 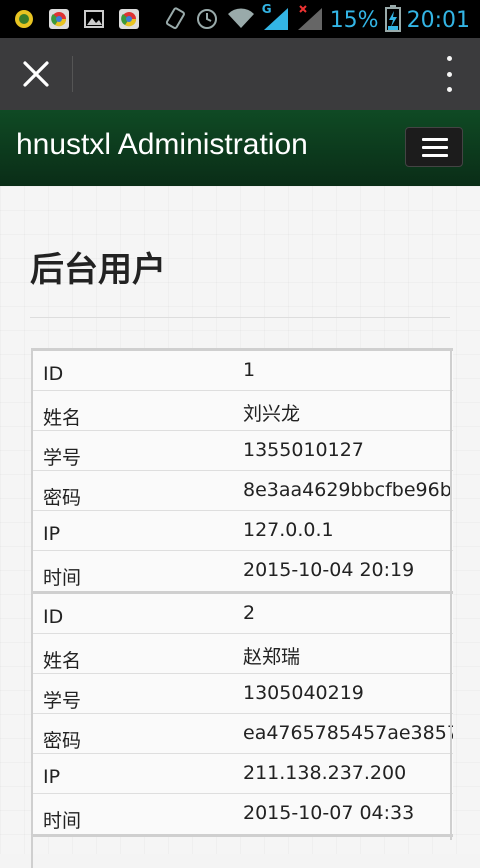 I want to click on app-icon, so click(x=24, y=19).